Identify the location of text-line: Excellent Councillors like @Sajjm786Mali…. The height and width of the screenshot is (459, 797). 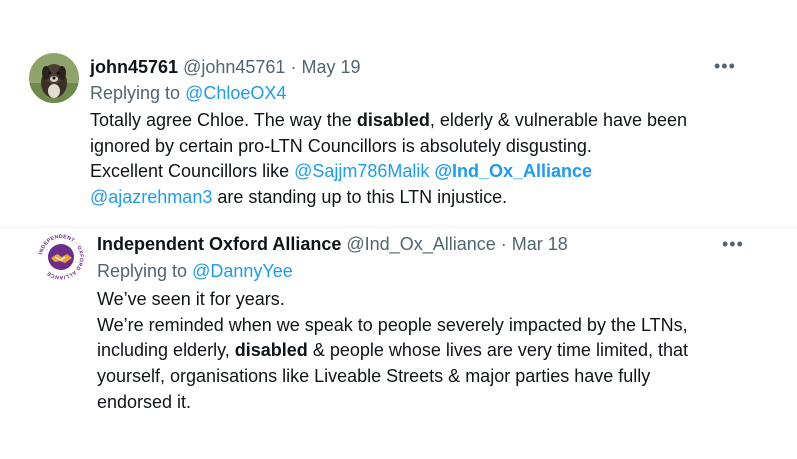
(388, 172).